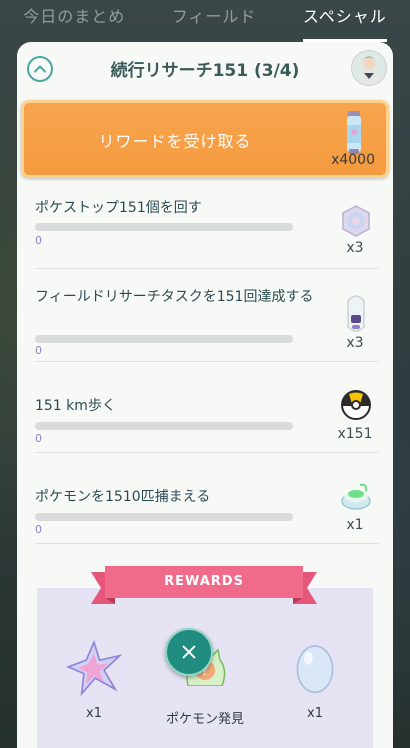 The image size is (410, 748). I want to click on task-text: ポケストップ151個を回す, so click(118, 208).